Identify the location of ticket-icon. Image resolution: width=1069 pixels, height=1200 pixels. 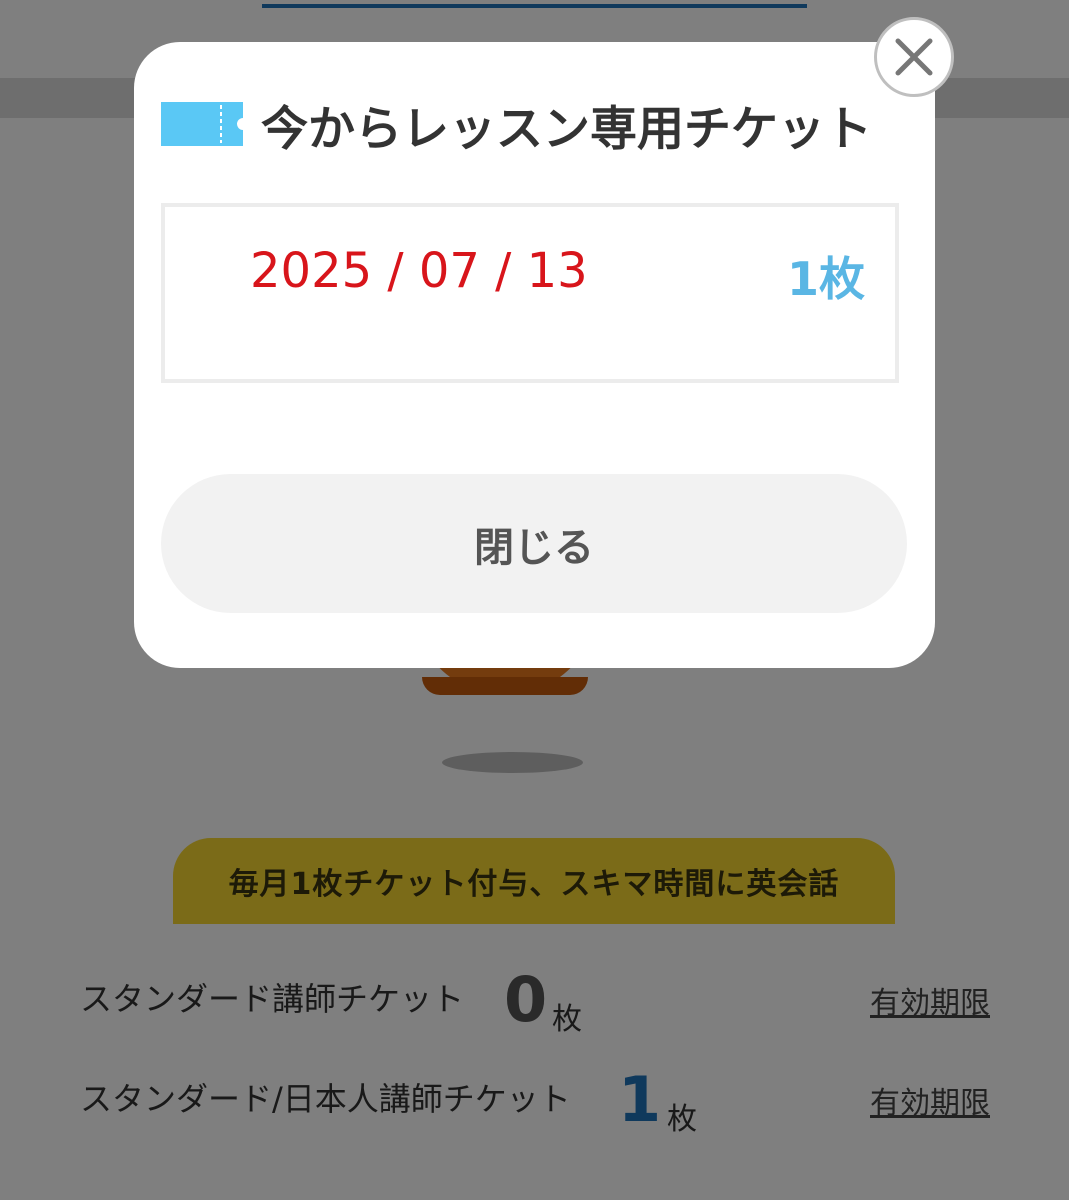
(202, 124).